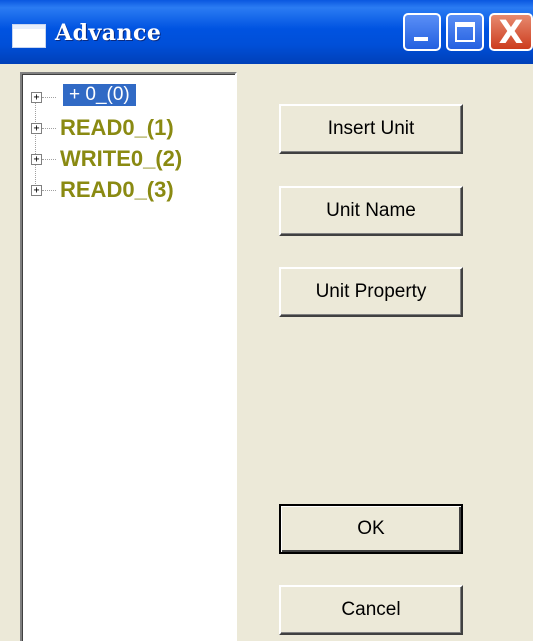 The height and width of the screenshot is (641, 533). Describe the element at coordinates (121, 159) in the screenshot. I see `tree-node-label: WRITE0_(2)` at that location.